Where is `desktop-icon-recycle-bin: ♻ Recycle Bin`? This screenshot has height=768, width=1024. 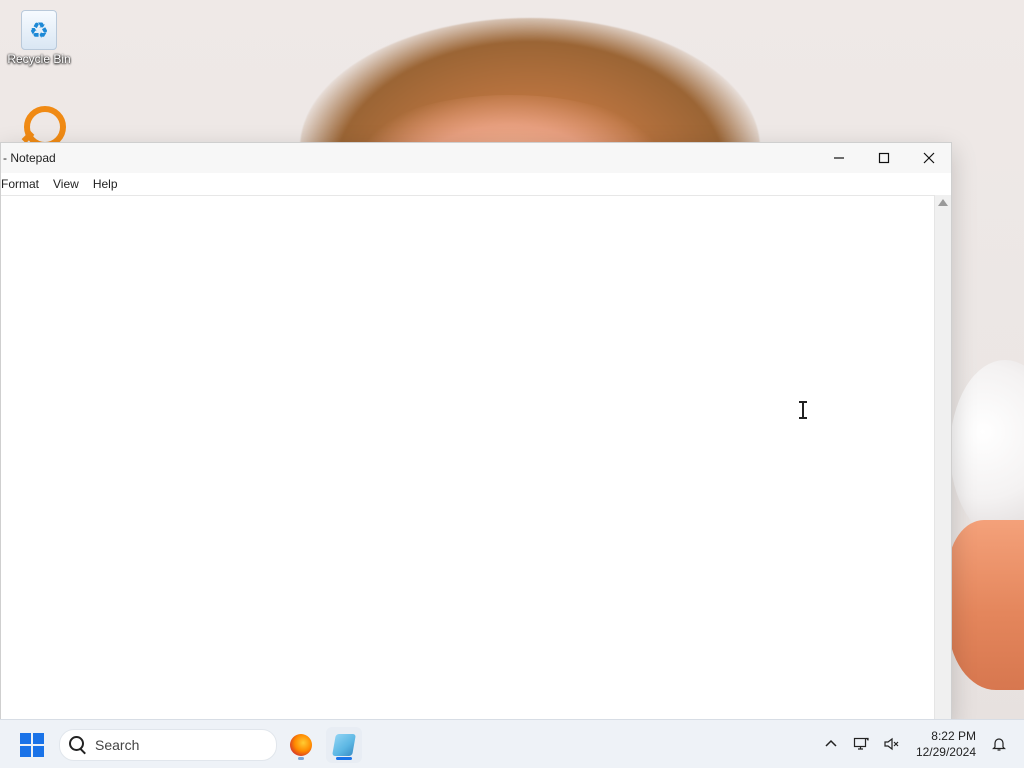 desktop-icon-recycle-bin: ♻ Recycle Bin is located at coordinates (39, 38).